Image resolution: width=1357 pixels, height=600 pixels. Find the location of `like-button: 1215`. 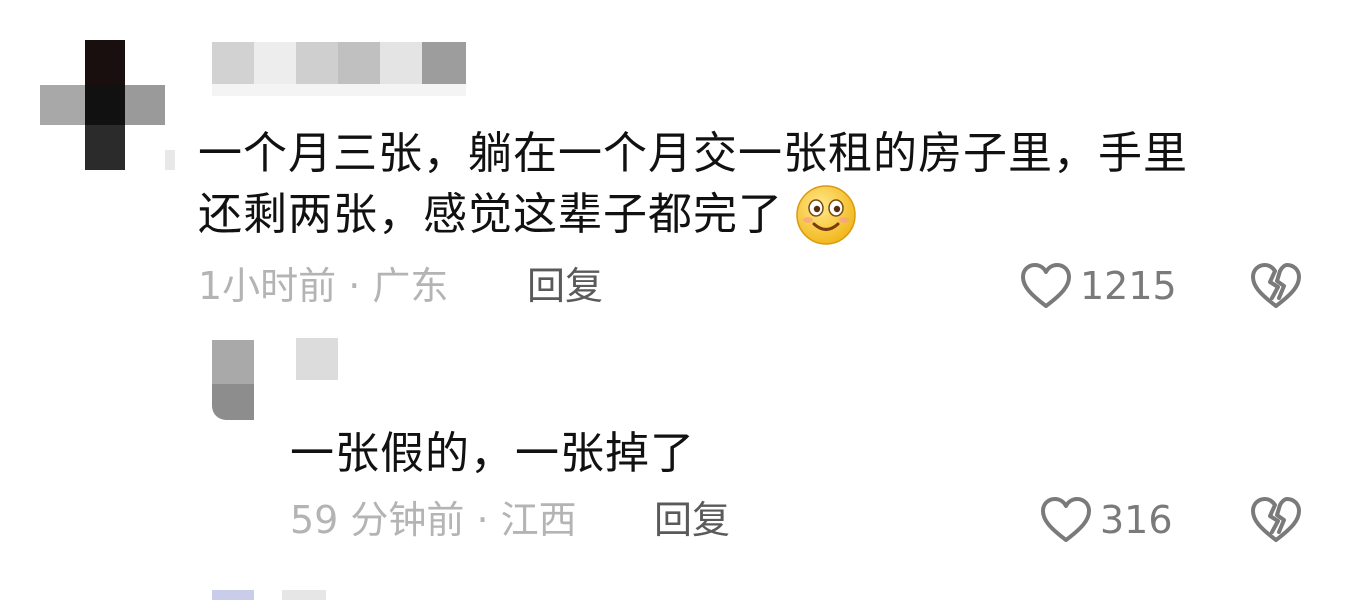

like-button: 1215 is located at coordinates (1098, 286).